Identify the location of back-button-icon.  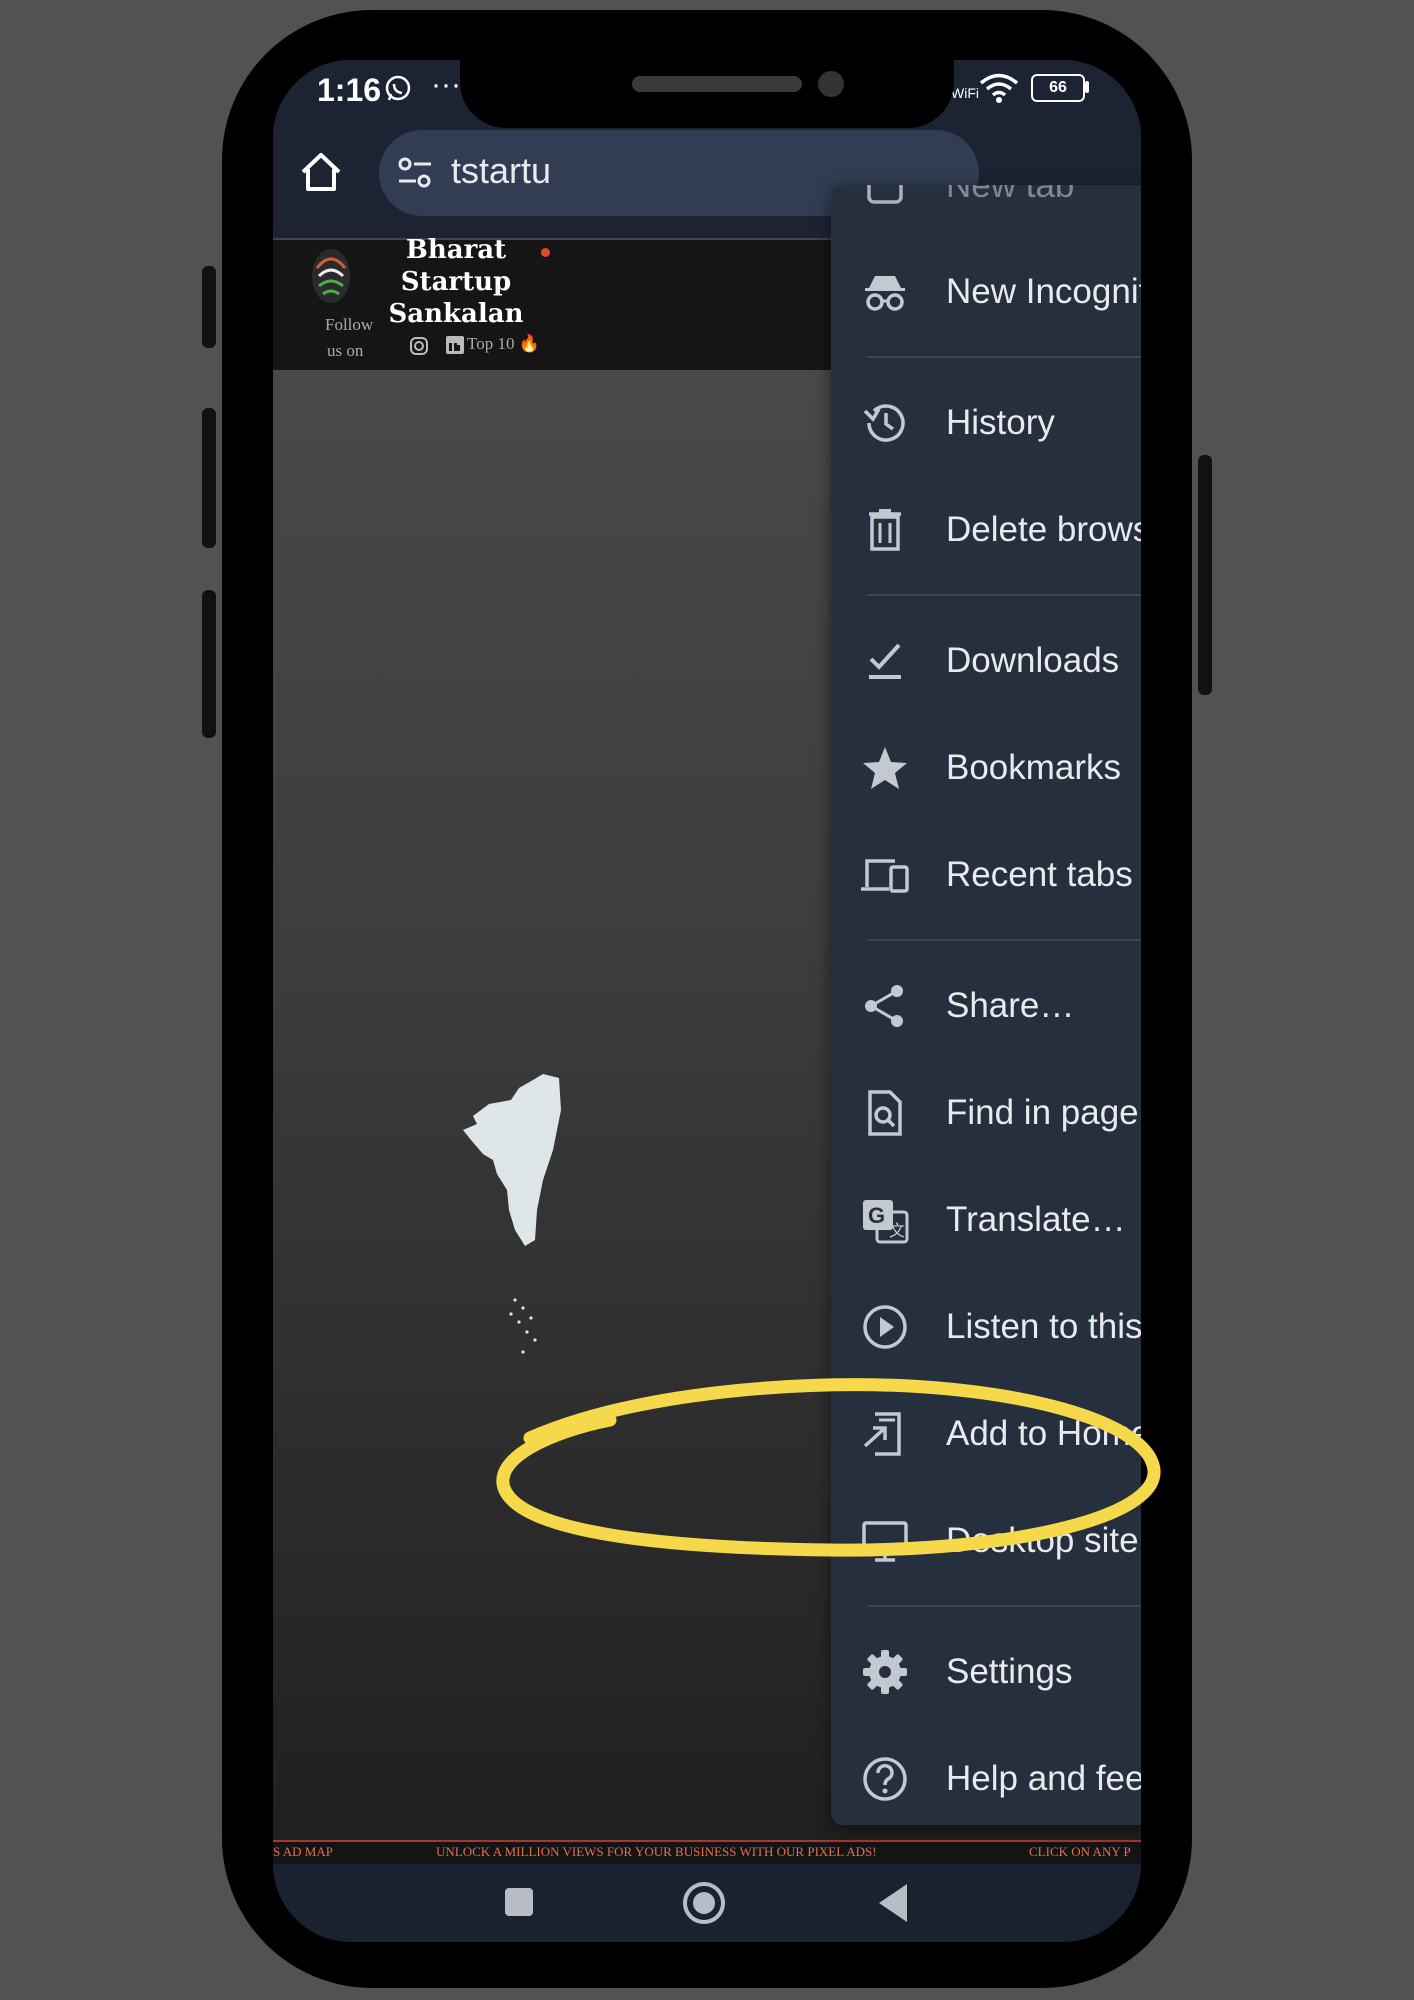
(894, 1903).